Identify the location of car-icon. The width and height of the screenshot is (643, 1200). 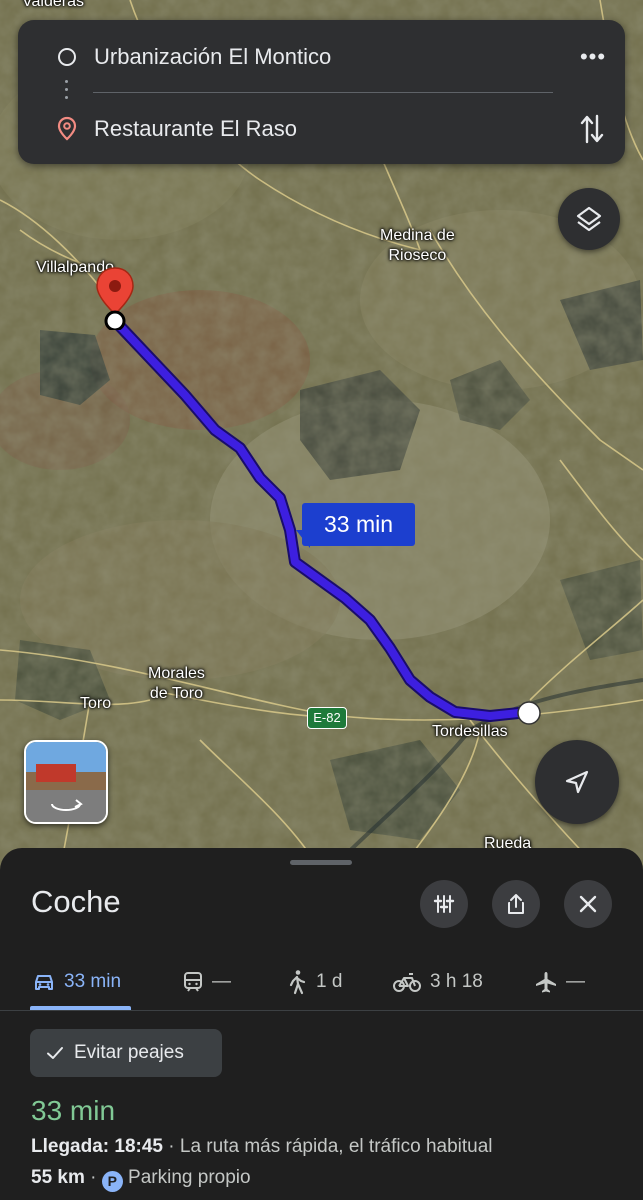
(44, 982).